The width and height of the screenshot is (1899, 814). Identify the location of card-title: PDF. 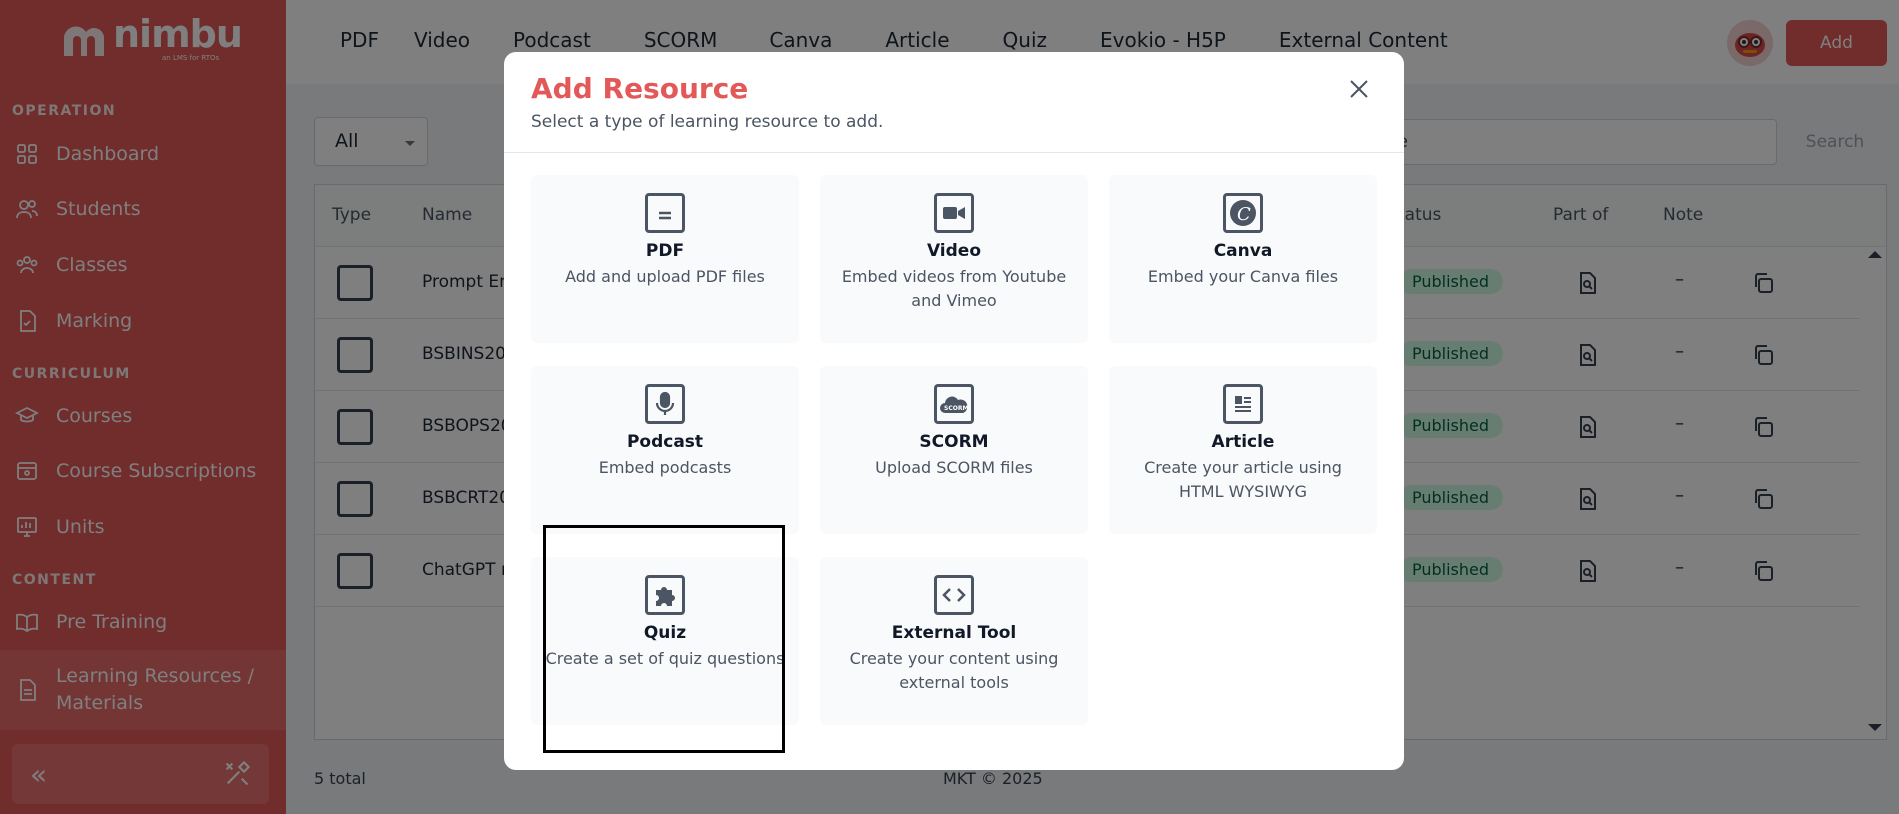
(665, 251).